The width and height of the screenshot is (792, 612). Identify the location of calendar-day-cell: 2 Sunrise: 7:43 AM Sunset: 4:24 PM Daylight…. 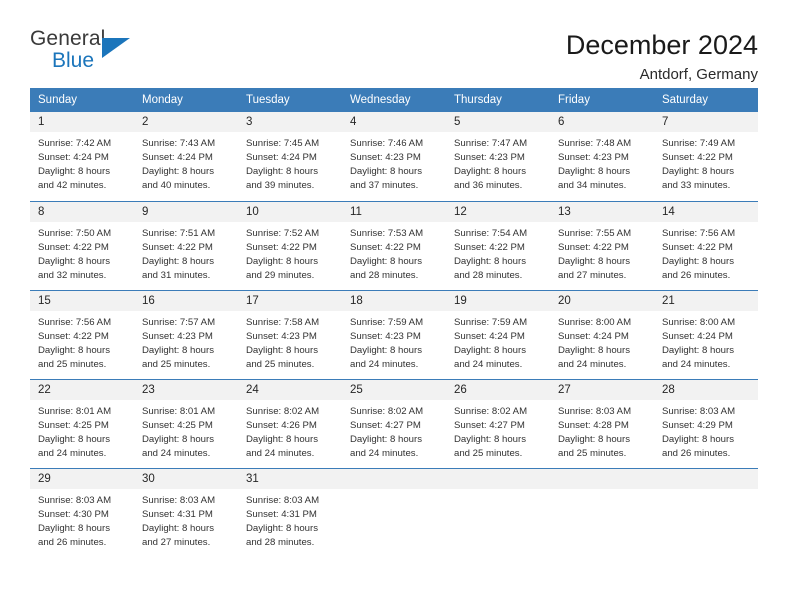
(186, 156).